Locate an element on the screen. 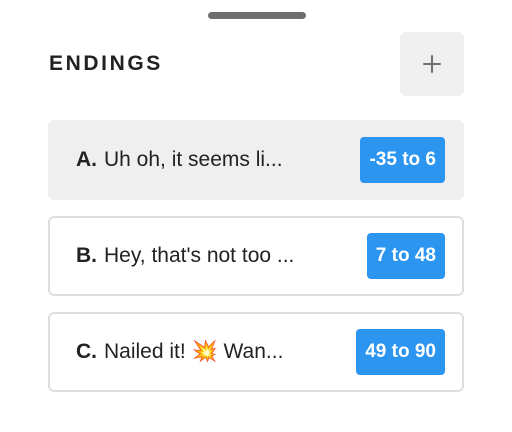  plus-icon is located at coordinates (432, 64).